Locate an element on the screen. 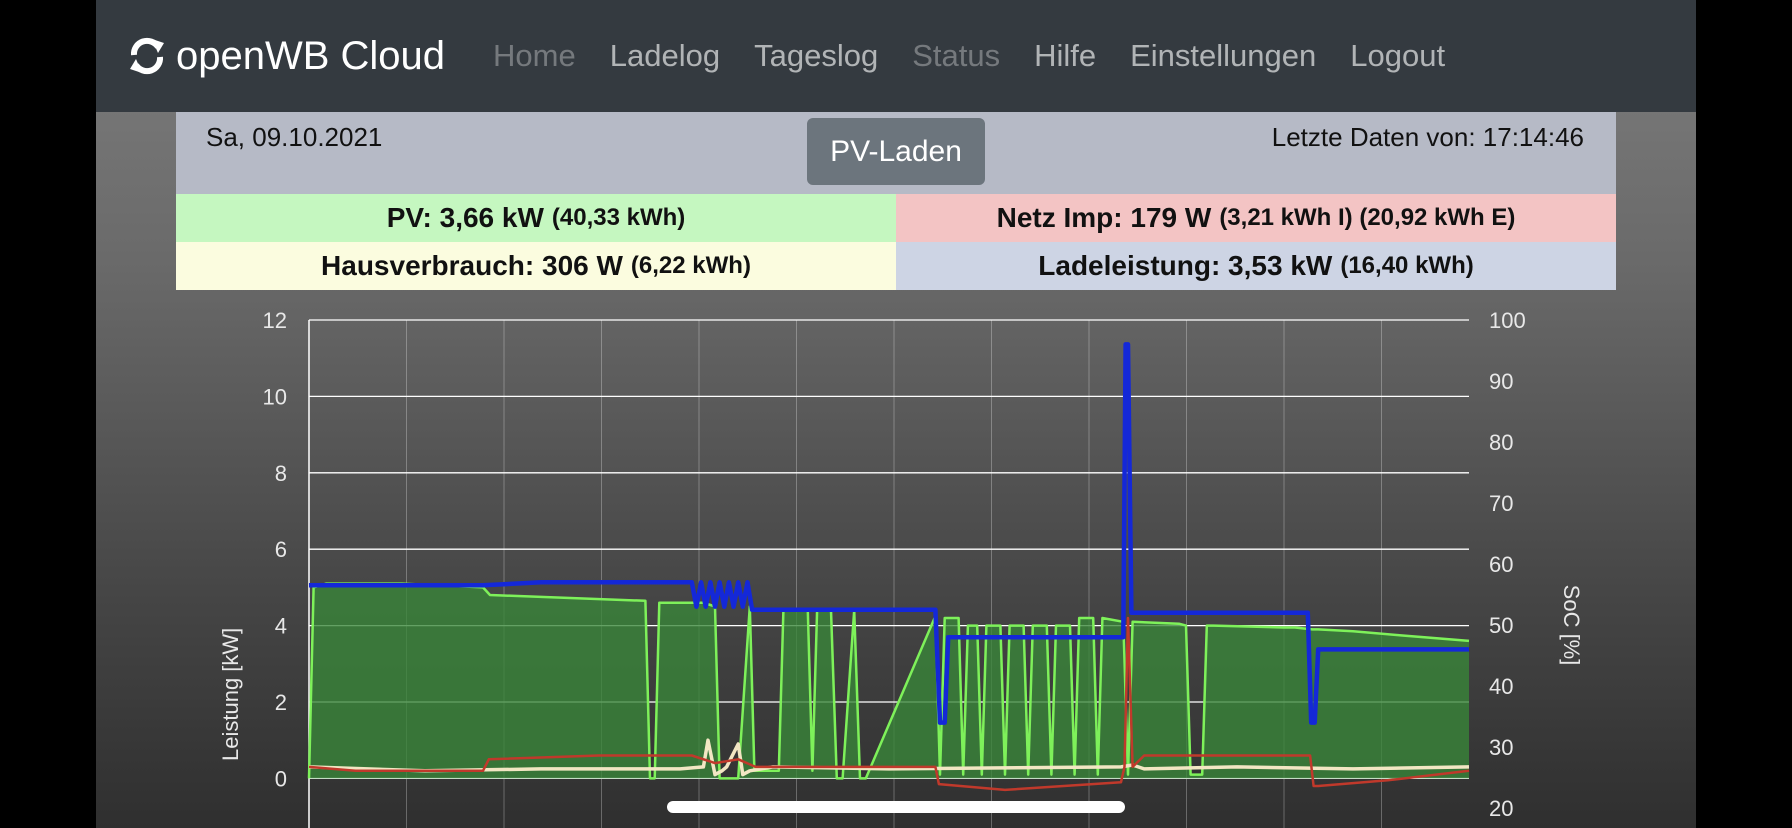 The height and width of the screenshot is (828, 1792). home-indicator is located at coordinates (896, 807).